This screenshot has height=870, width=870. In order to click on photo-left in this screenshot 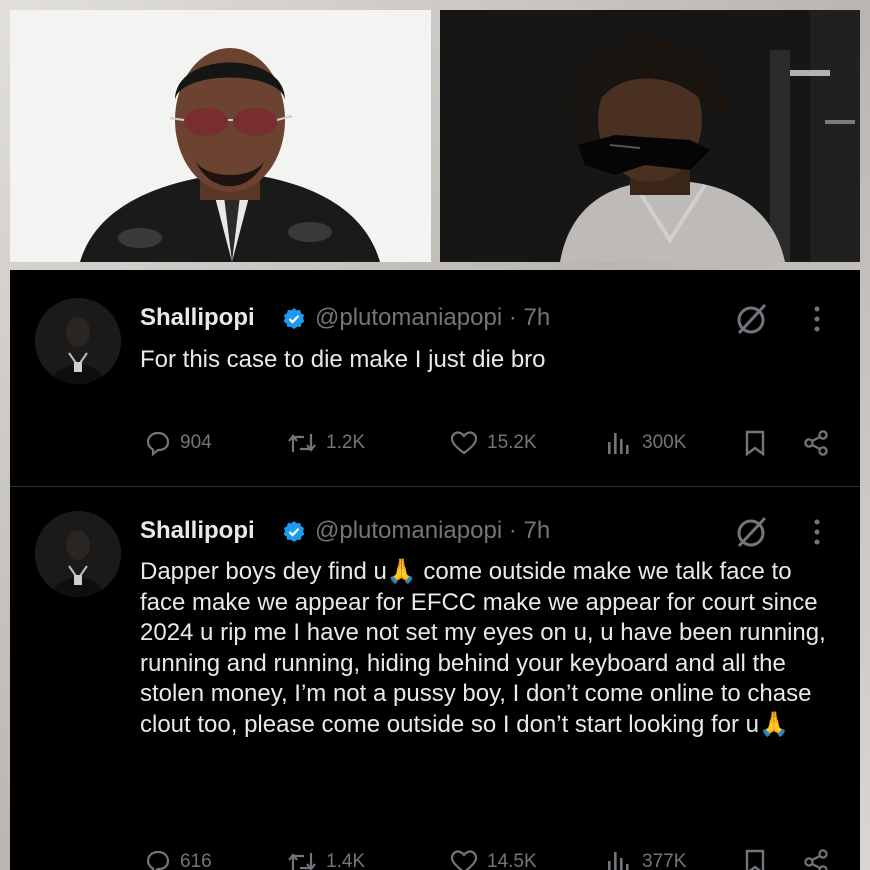, I will do `click(220, 136)`.